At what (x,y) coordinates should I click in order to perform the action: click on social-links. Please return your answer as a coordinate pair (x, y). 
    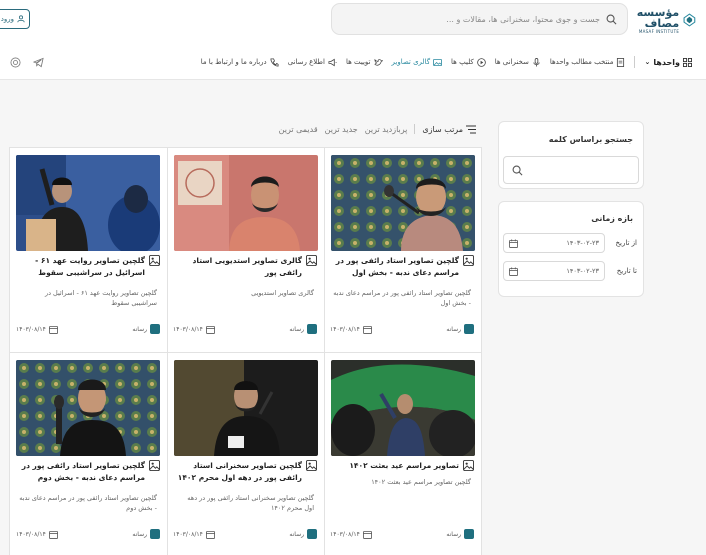
    Looking at the image, I should click on (27, 62).